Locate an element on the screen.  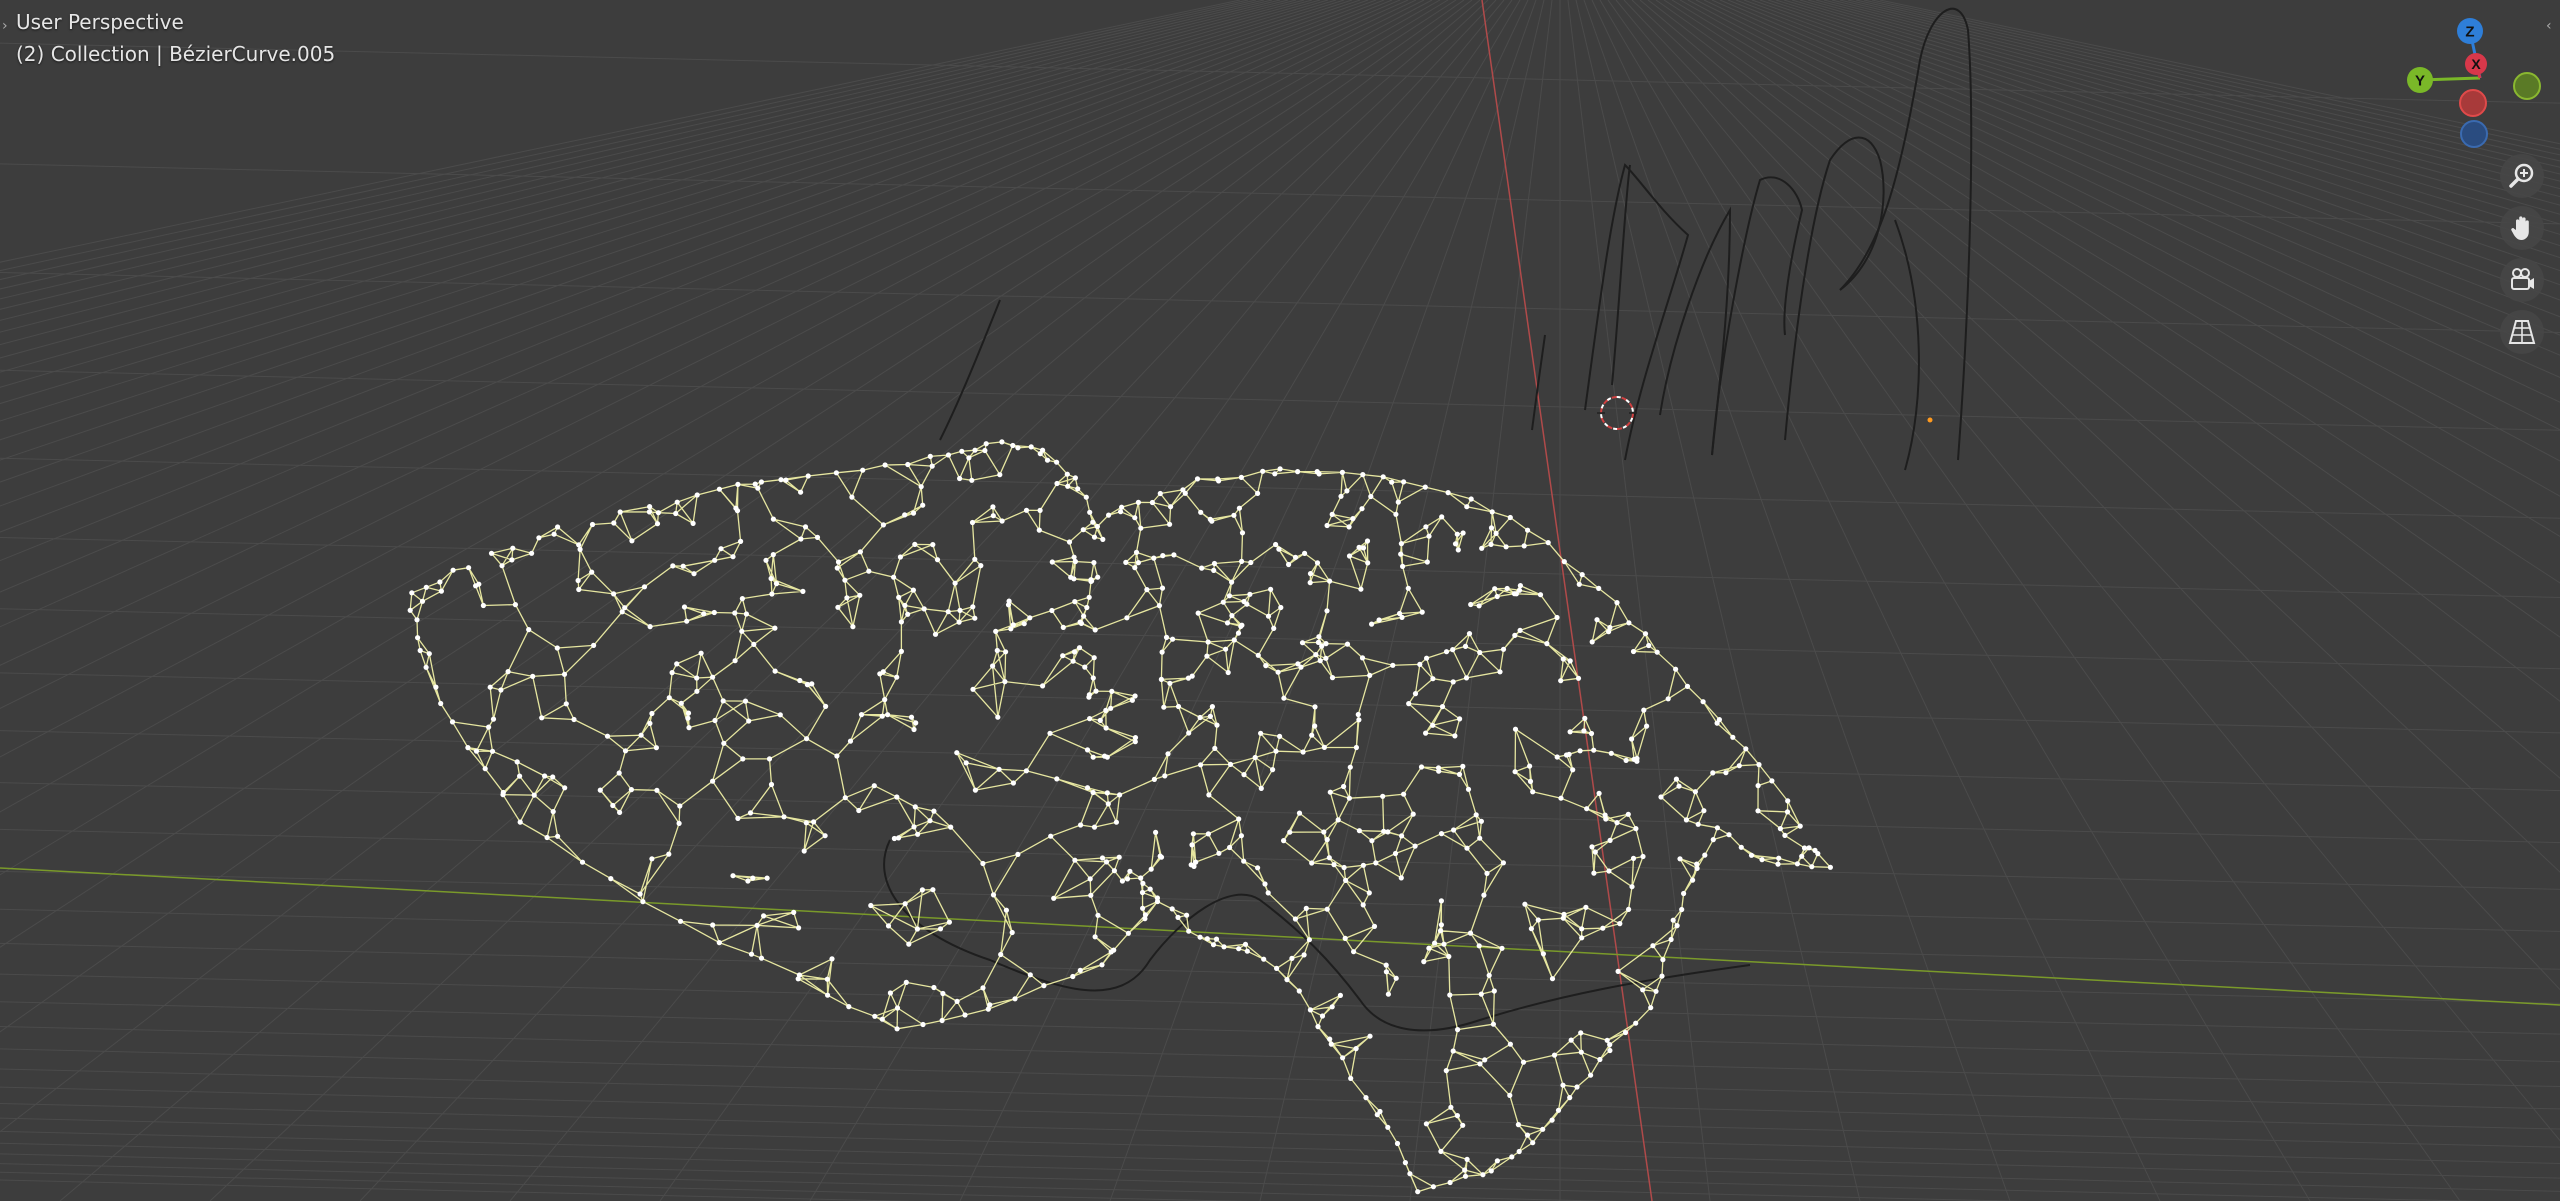
gizmo-neg-x-axis is located at coordinates (2473, 103).